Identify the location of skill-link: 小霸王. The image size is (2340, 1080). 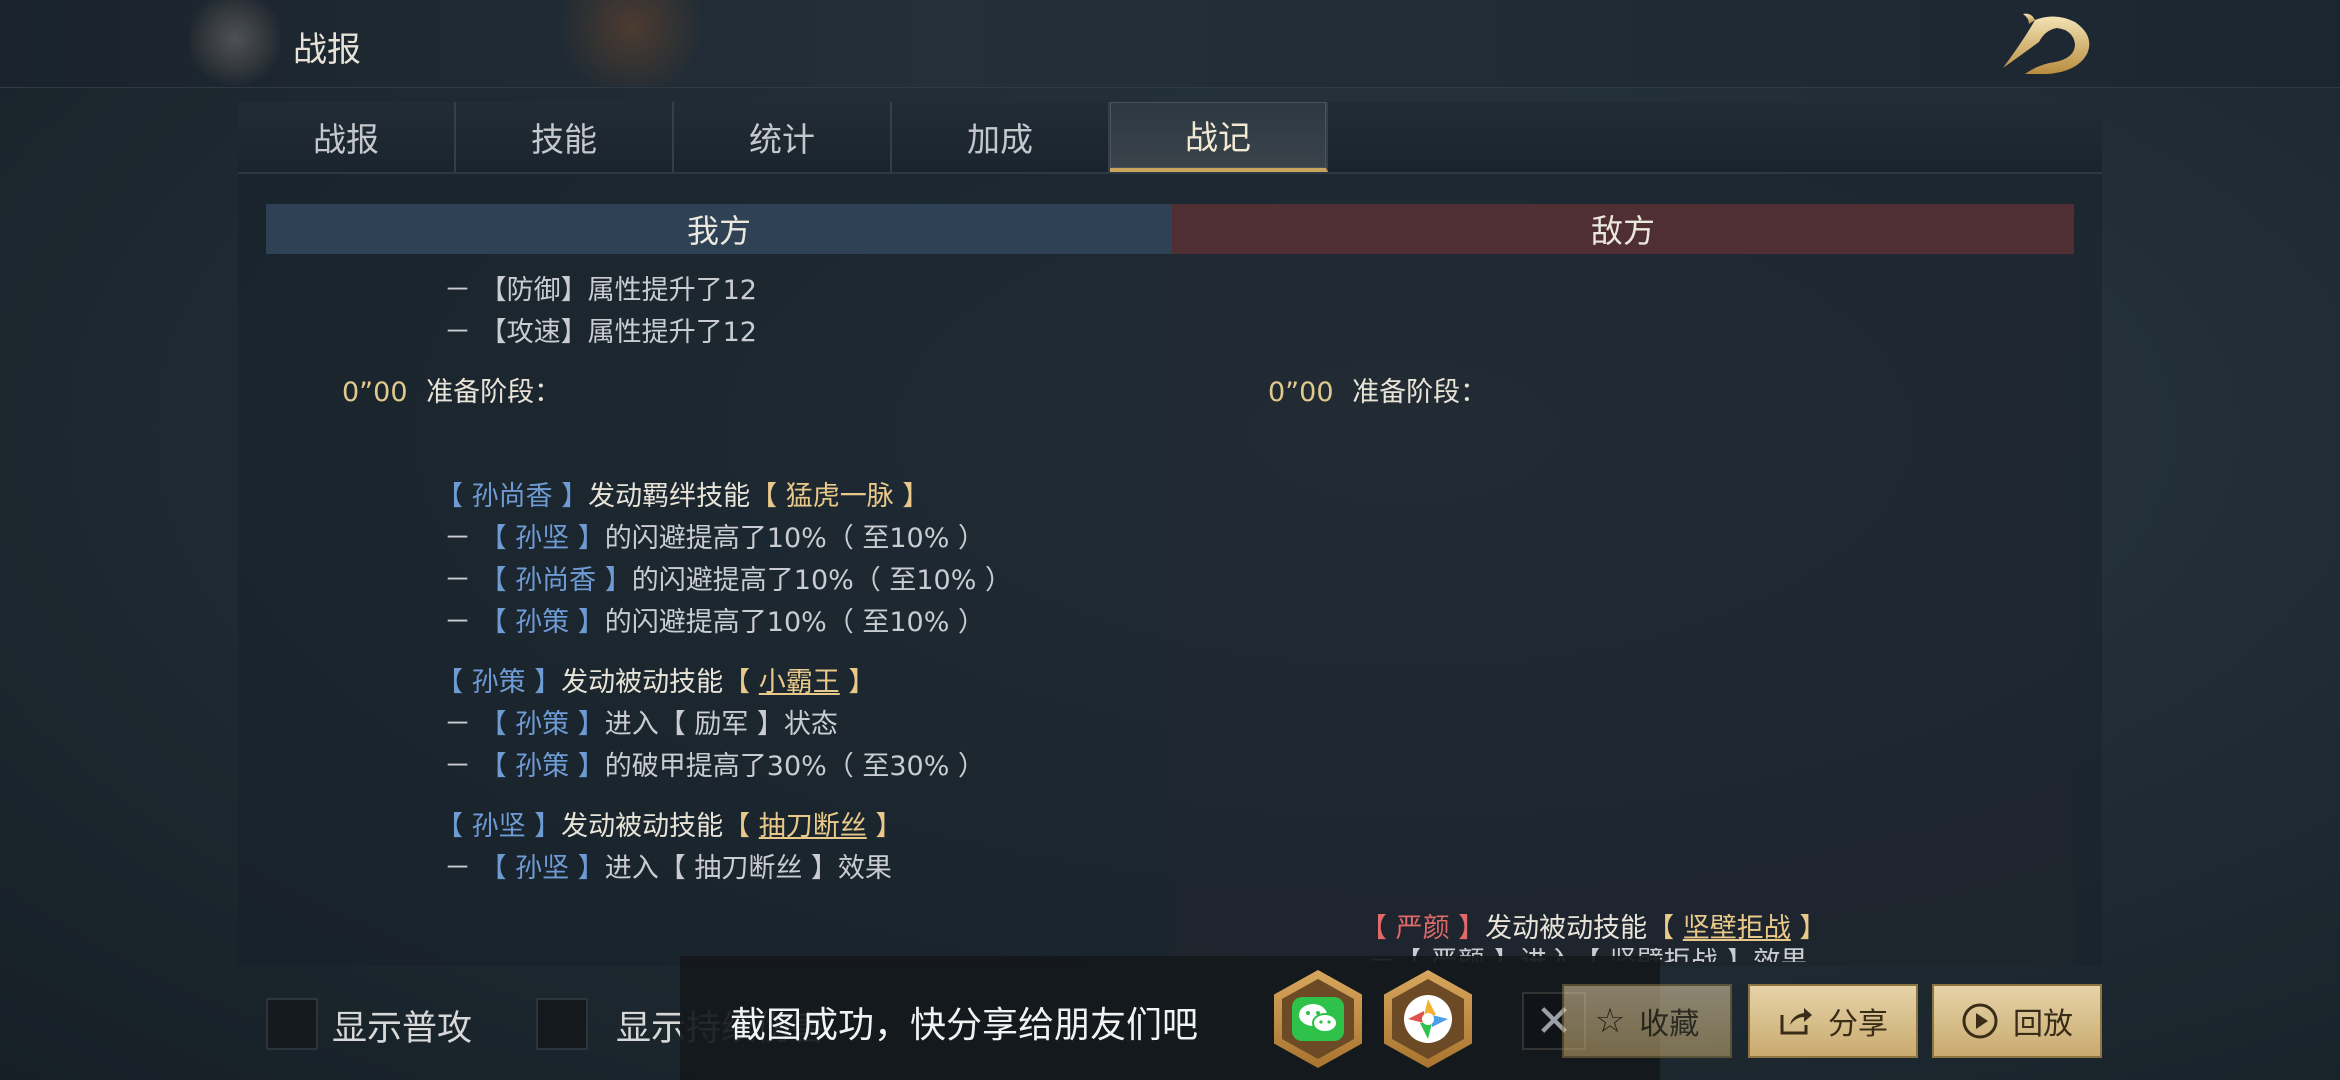
(799, 682).